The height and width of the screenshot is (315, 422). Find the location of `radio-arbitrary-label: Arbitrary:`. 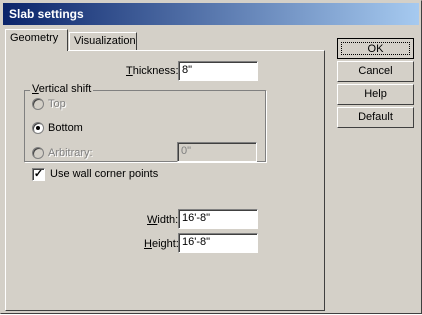

radio-arbitrary-label: Arbitrary: is located at coordinates (70, 153).